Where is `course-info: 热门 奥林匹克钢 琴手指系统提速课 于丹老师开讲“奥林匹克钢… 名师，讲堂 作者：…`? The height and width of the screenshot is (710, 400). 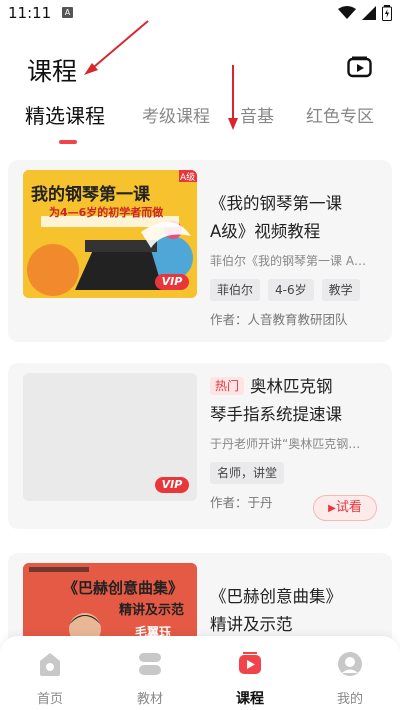
course-info: 热门 奥林匹克钢 琴手指系统提速课 于丹老师开讲“奥林匹克钢… 名师，讲堂 作者：… is located at coordinates (295, 442).